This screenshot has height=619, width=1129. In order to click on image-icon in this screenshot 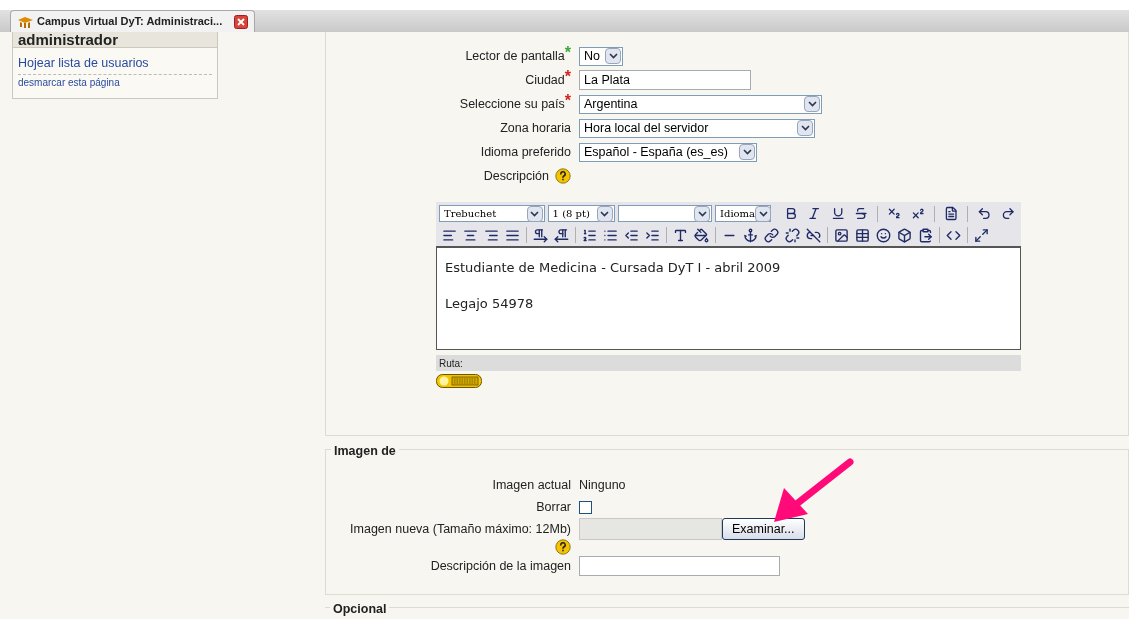, I will do `click(841, 235)`.